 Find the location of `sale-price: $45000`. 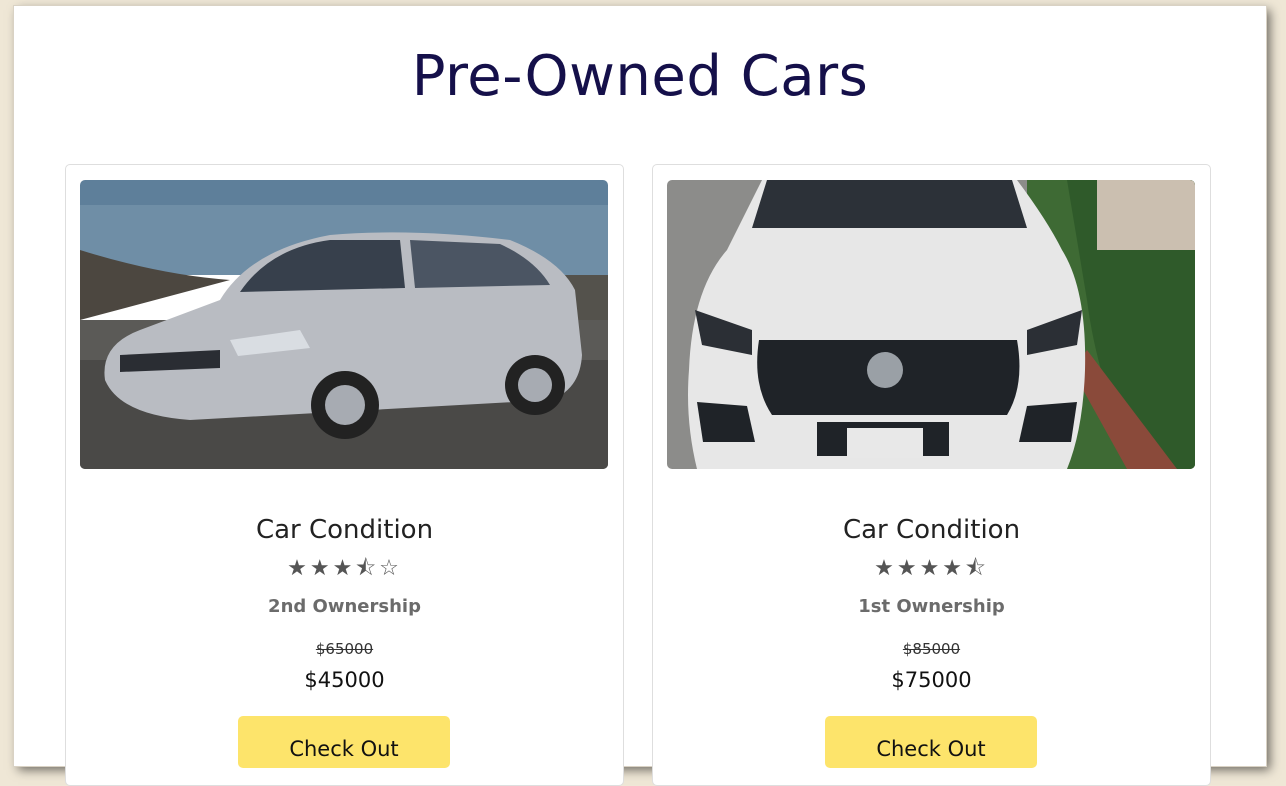

sale-price: $45000 is located at coordinates (344, 680).